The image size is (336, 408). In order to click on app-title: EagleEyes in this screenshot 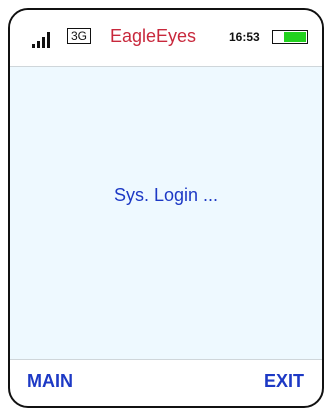, I will do `click(153, 36)`.